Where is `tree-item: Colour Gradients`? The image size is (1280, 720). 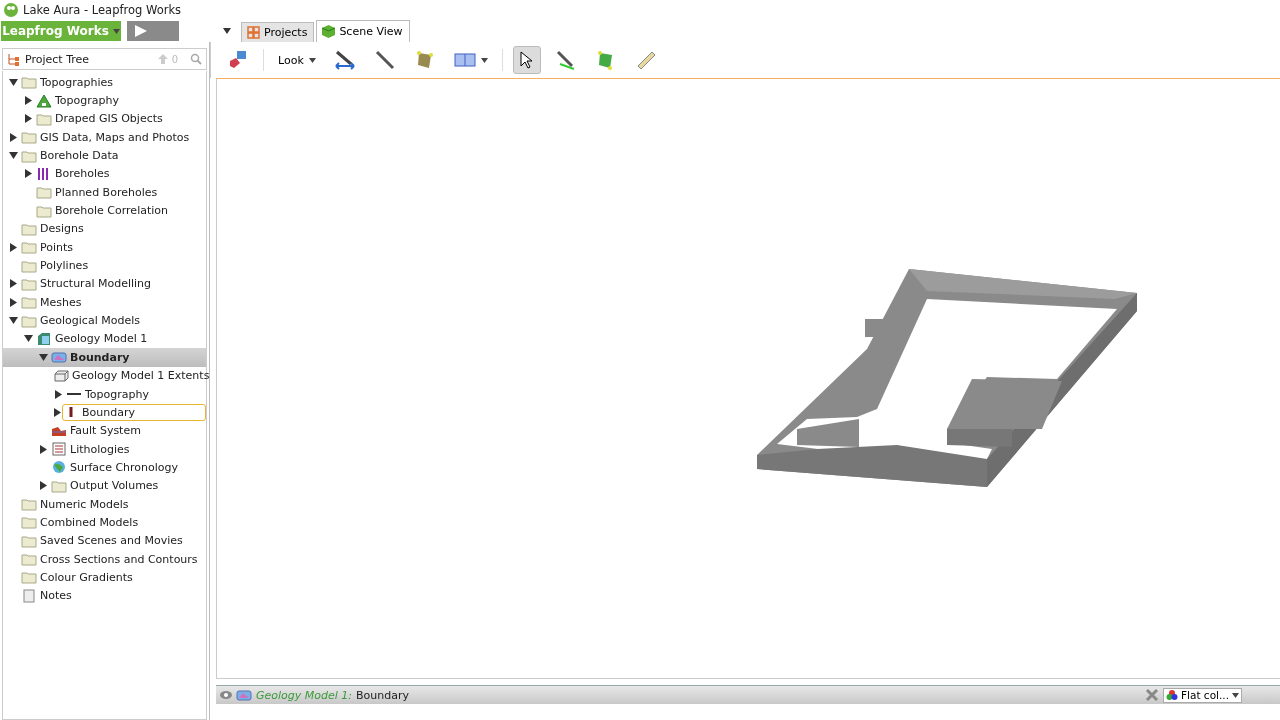 tree-item: Colour Gradients is located at coordinates (79, 577).